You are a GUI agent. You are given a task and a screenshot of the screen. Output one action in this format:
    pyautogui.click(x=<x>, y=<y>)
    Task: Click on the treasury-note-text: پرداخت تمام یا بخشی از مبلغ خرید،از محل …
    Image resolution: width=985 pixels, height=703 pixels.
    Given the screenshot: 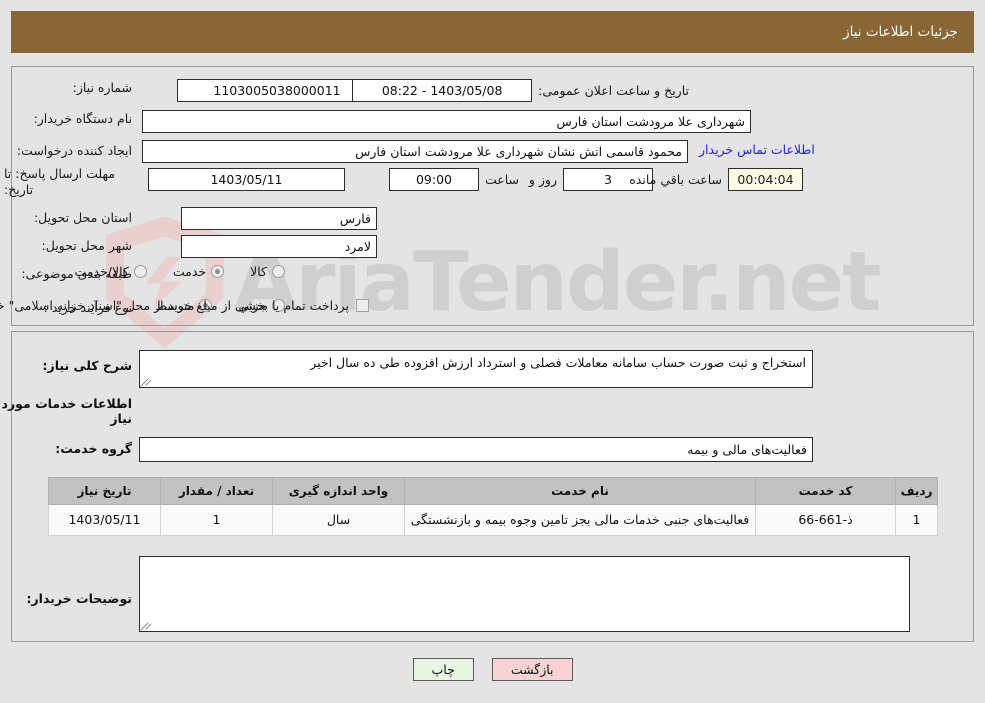 What is the action you would take?
    pyautogui.click(x=174, y=305)
    